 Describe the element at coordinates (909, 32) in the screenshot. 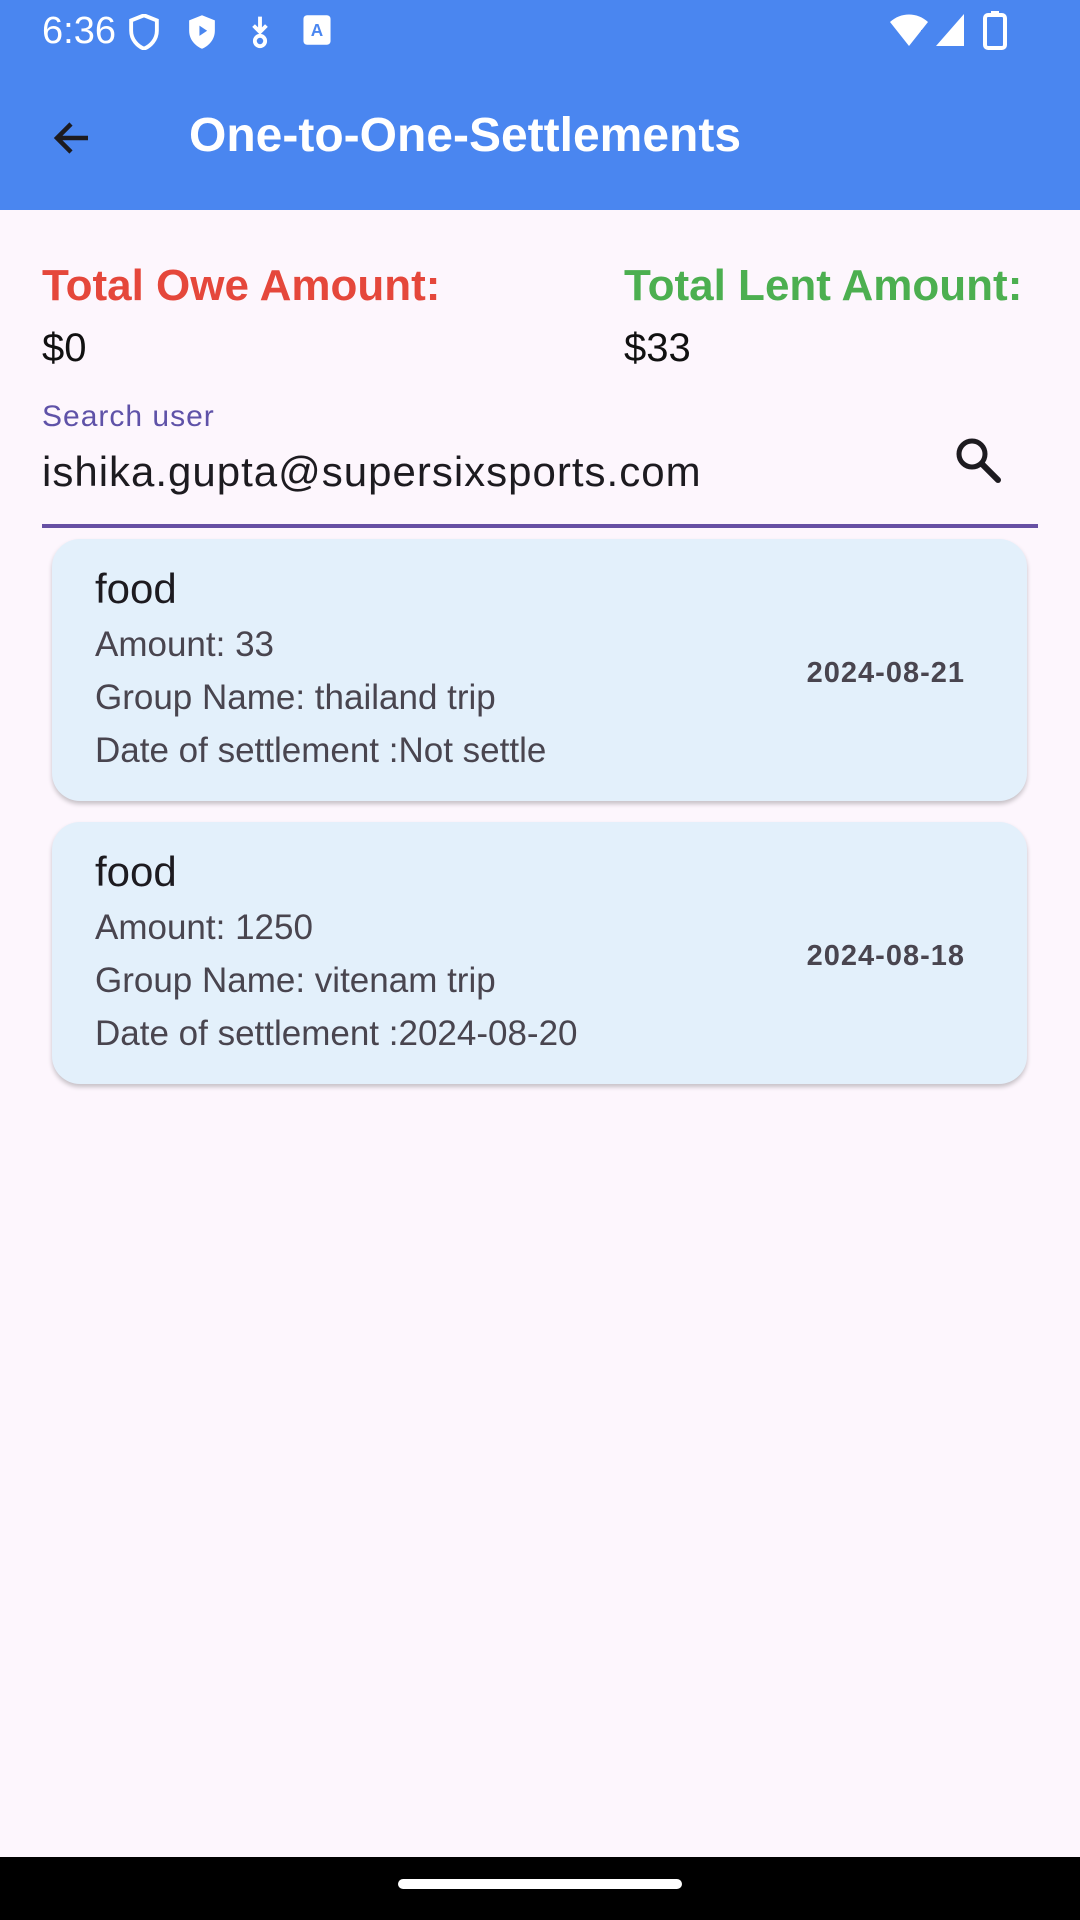

I see `wifi-icon` at that location.